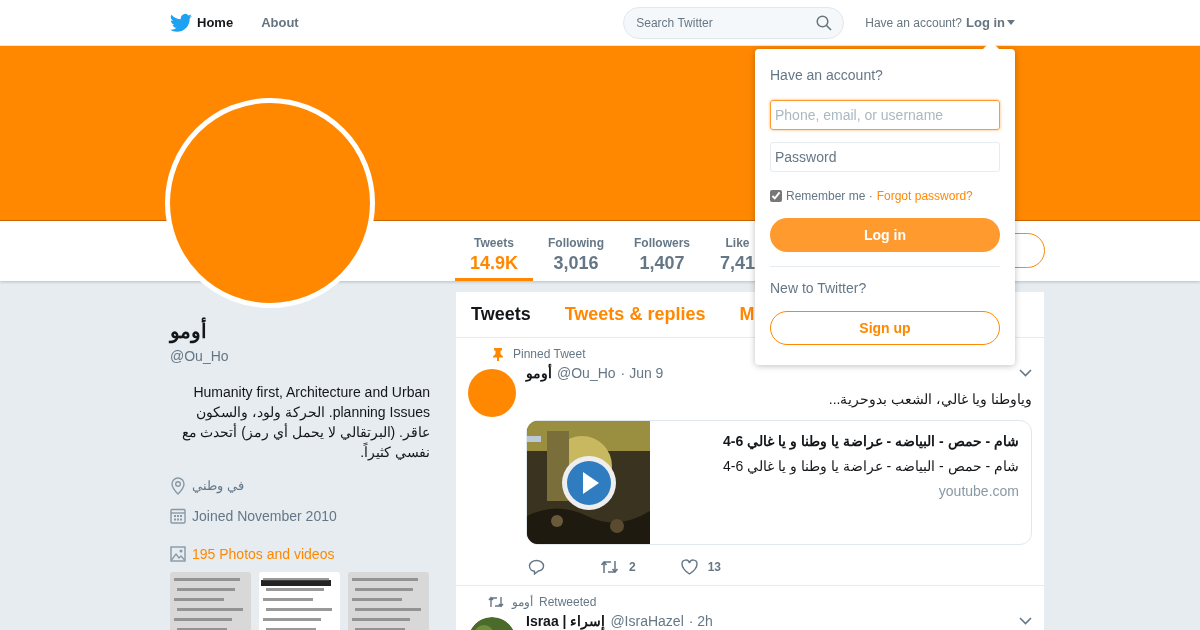 The height and width of the screenshot is (630, 1200). What do you see at coordinates (576, 251) in the screenshot?
I see `stat-tab: Following 3,016` at bounding box center [576, 251].